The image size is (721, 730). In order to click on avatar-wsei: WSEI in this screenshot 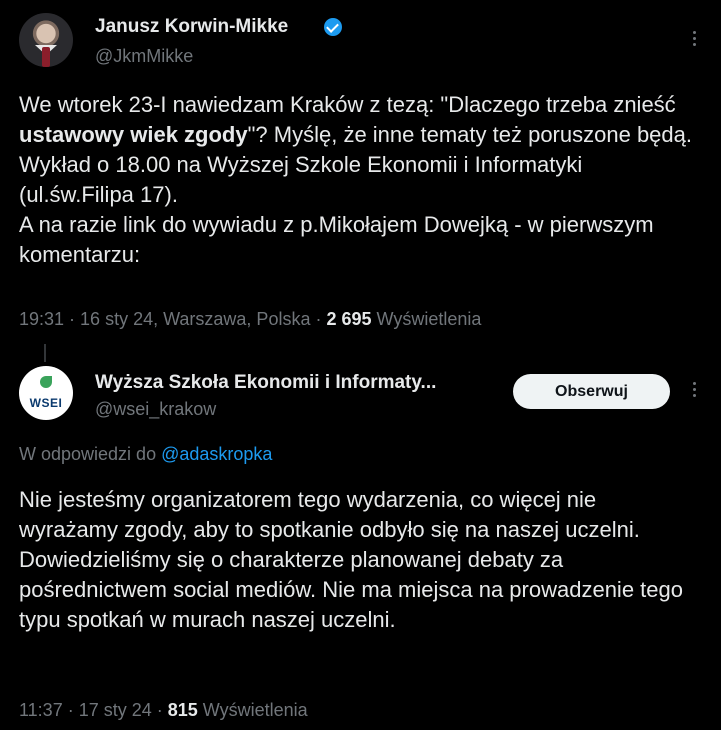, I will do `click(46, 393)`.